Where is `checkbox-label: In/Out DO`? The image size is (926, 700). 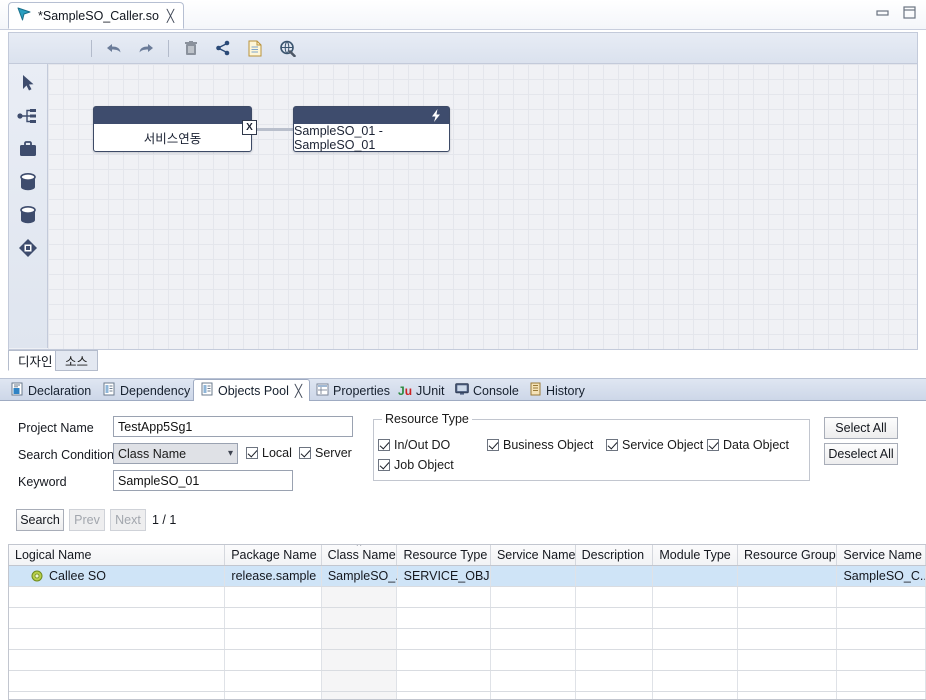
checkbox-label: In/Out DO is located at coordinates (422, 445).